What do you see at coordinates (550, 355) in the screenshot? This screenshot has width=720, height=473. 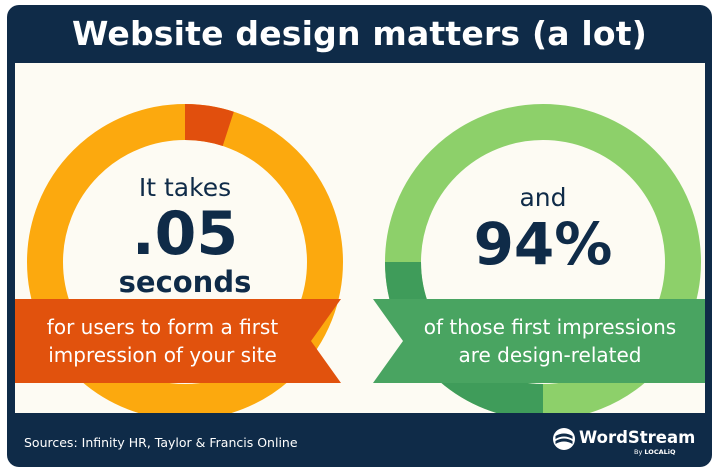 I see `right-banner-line2: are design-related` at bounding box center [550, 355].